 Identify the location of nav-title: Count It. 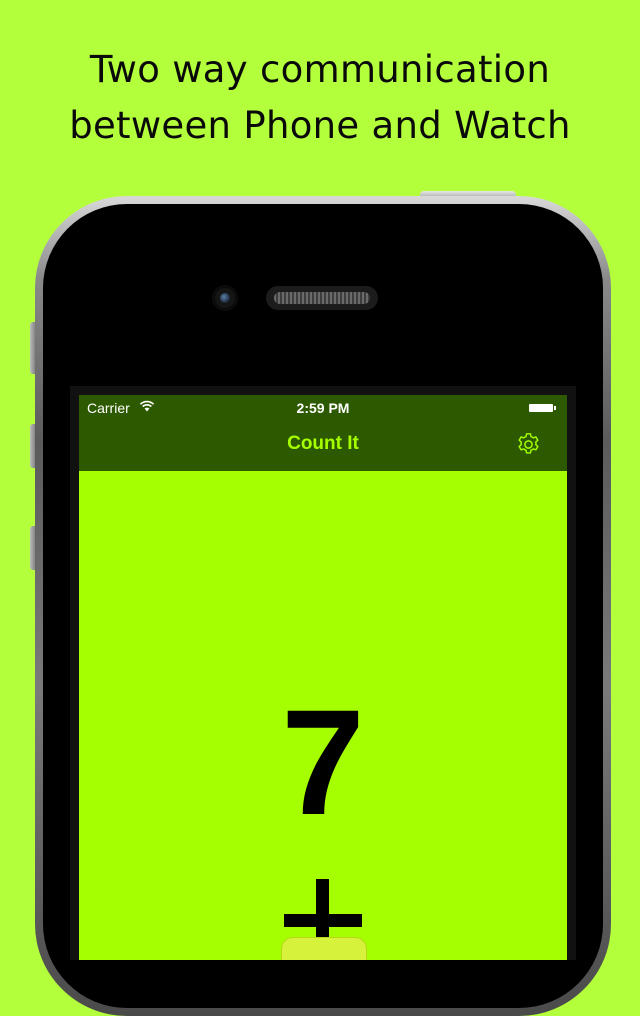
(323, 443).